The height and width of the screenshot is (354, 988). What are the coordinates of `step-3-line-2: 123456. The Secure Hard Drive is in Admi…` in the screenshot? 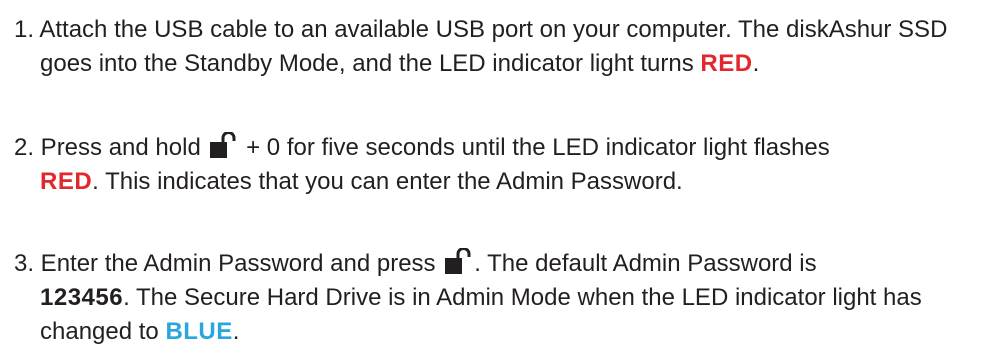 It's located at (499, 298).